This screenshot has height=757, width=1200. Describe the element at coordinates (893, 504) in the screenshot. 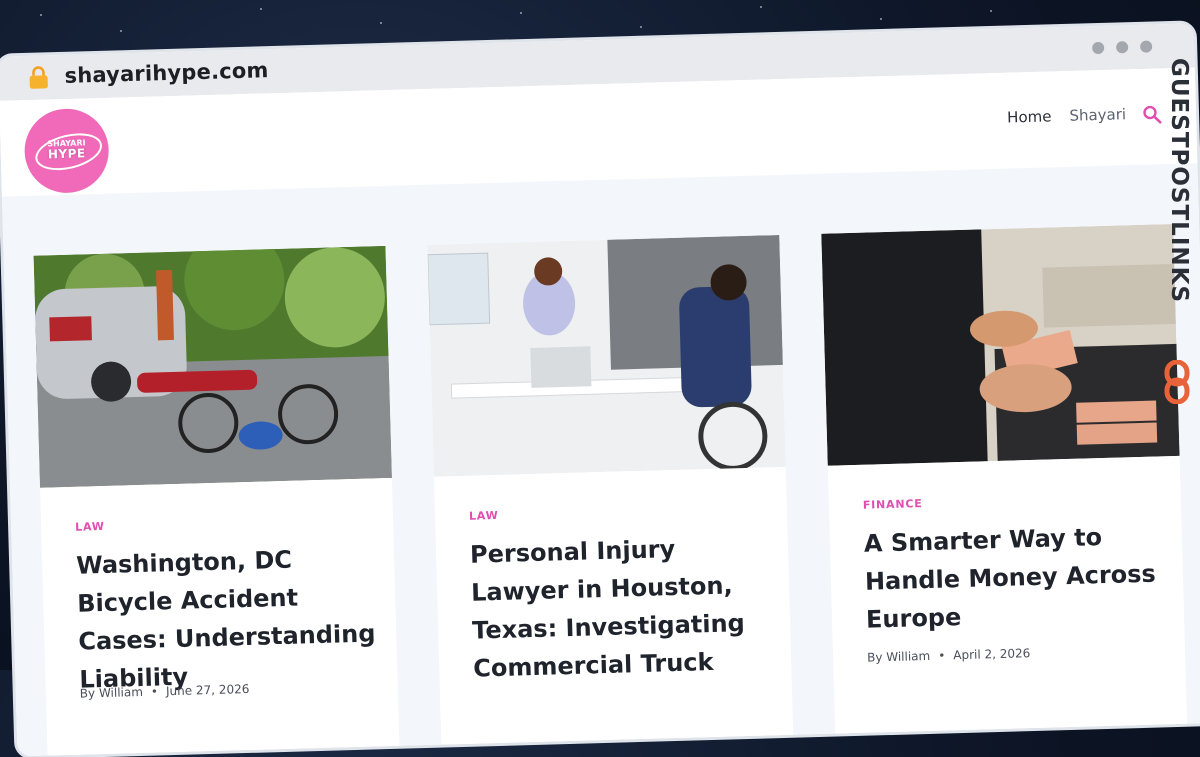

I see `post-category: FINANCE` at that location.